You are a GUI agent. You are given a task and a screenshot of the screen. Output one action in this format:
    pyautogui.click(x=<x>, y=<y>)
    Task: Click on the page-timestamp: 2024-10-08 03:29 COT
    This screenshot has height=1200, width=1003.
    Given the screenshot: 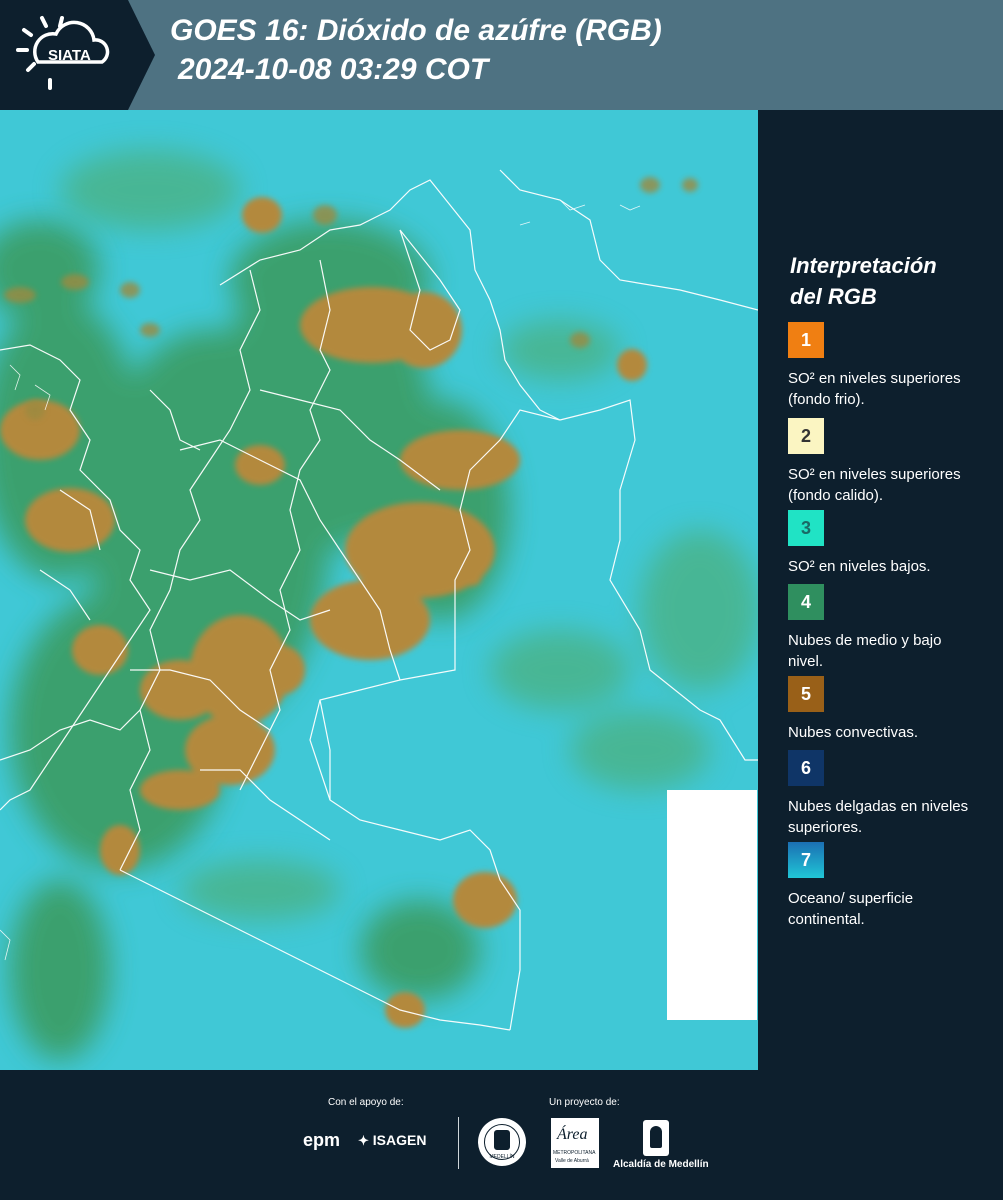 What is the action you would take?
    pyautogui.click(x=333, y=69)
    